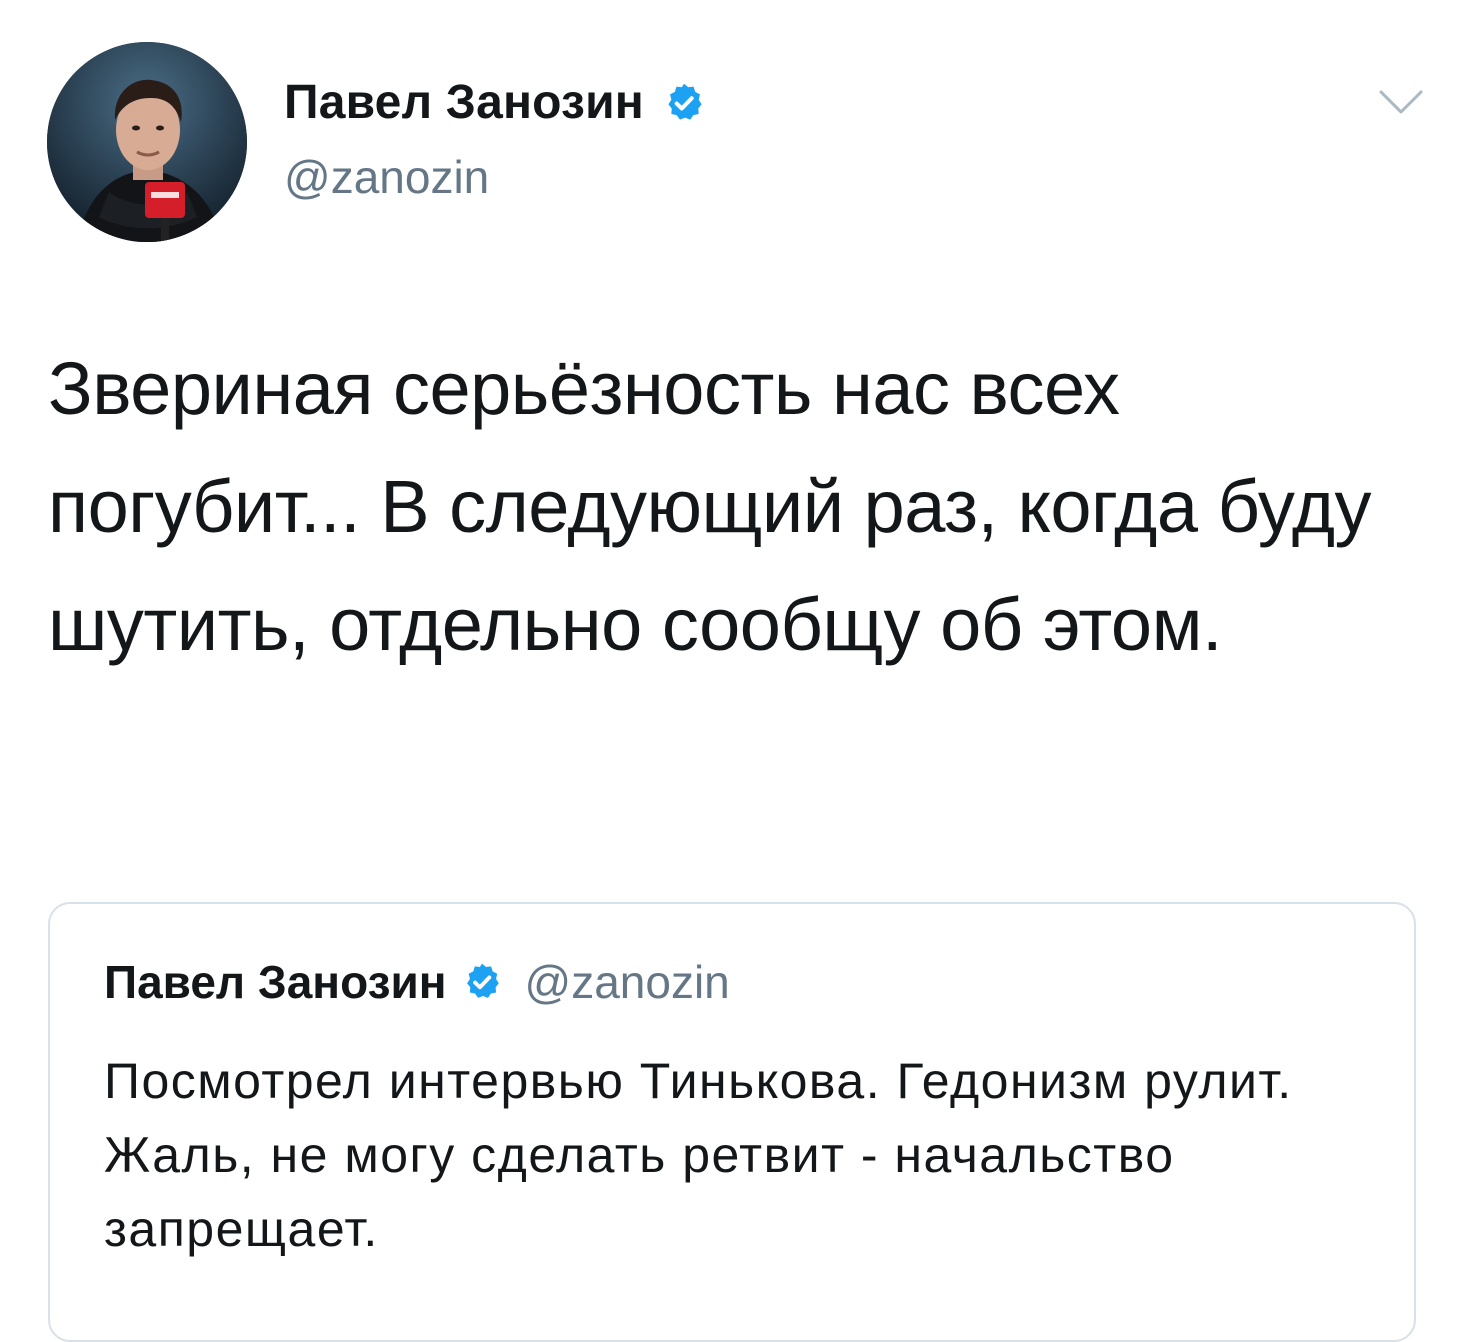  I want to click on author-avatar, so click(147, 142).